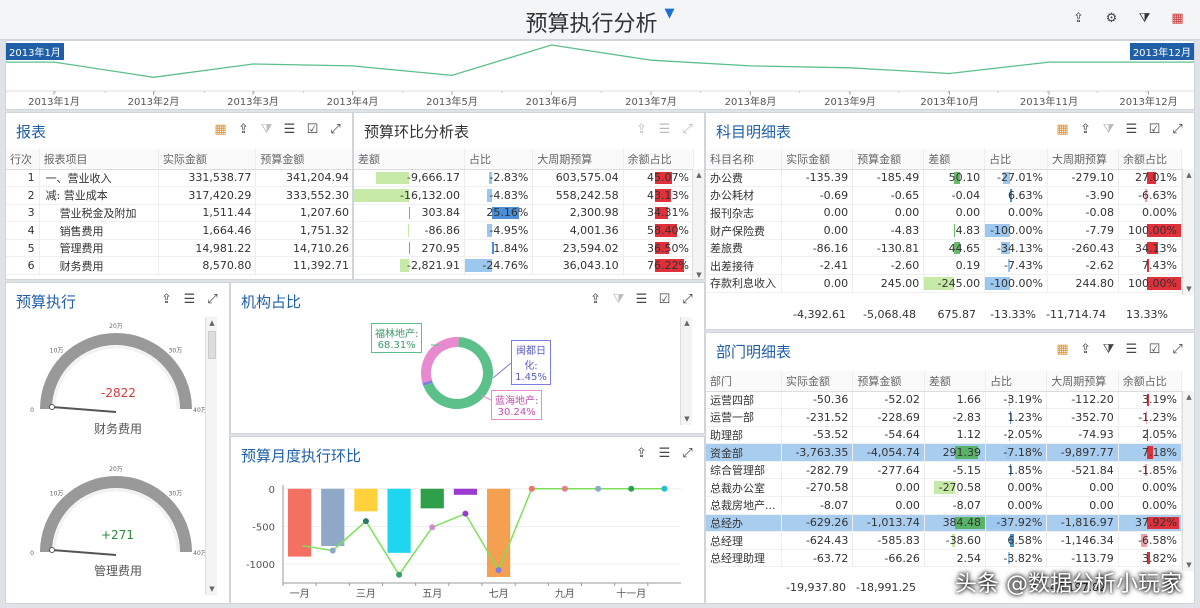  What do you see at coordinates (458, 358) in the screenshot?
I see `org-share-donut` at bounding box center [458, 358].